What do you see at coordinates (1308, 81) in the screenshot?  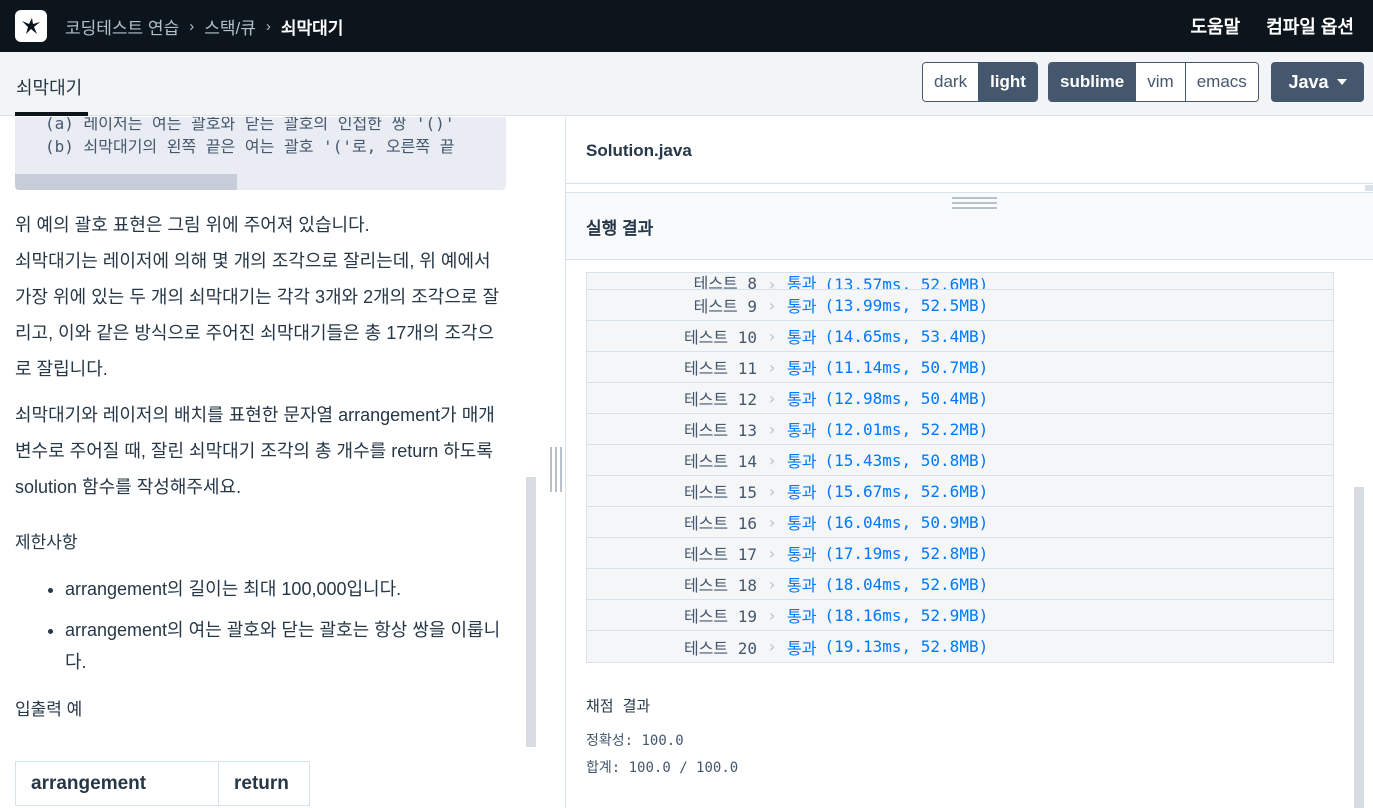 I see `language-label: Java` at bounding box center [1308, 81].